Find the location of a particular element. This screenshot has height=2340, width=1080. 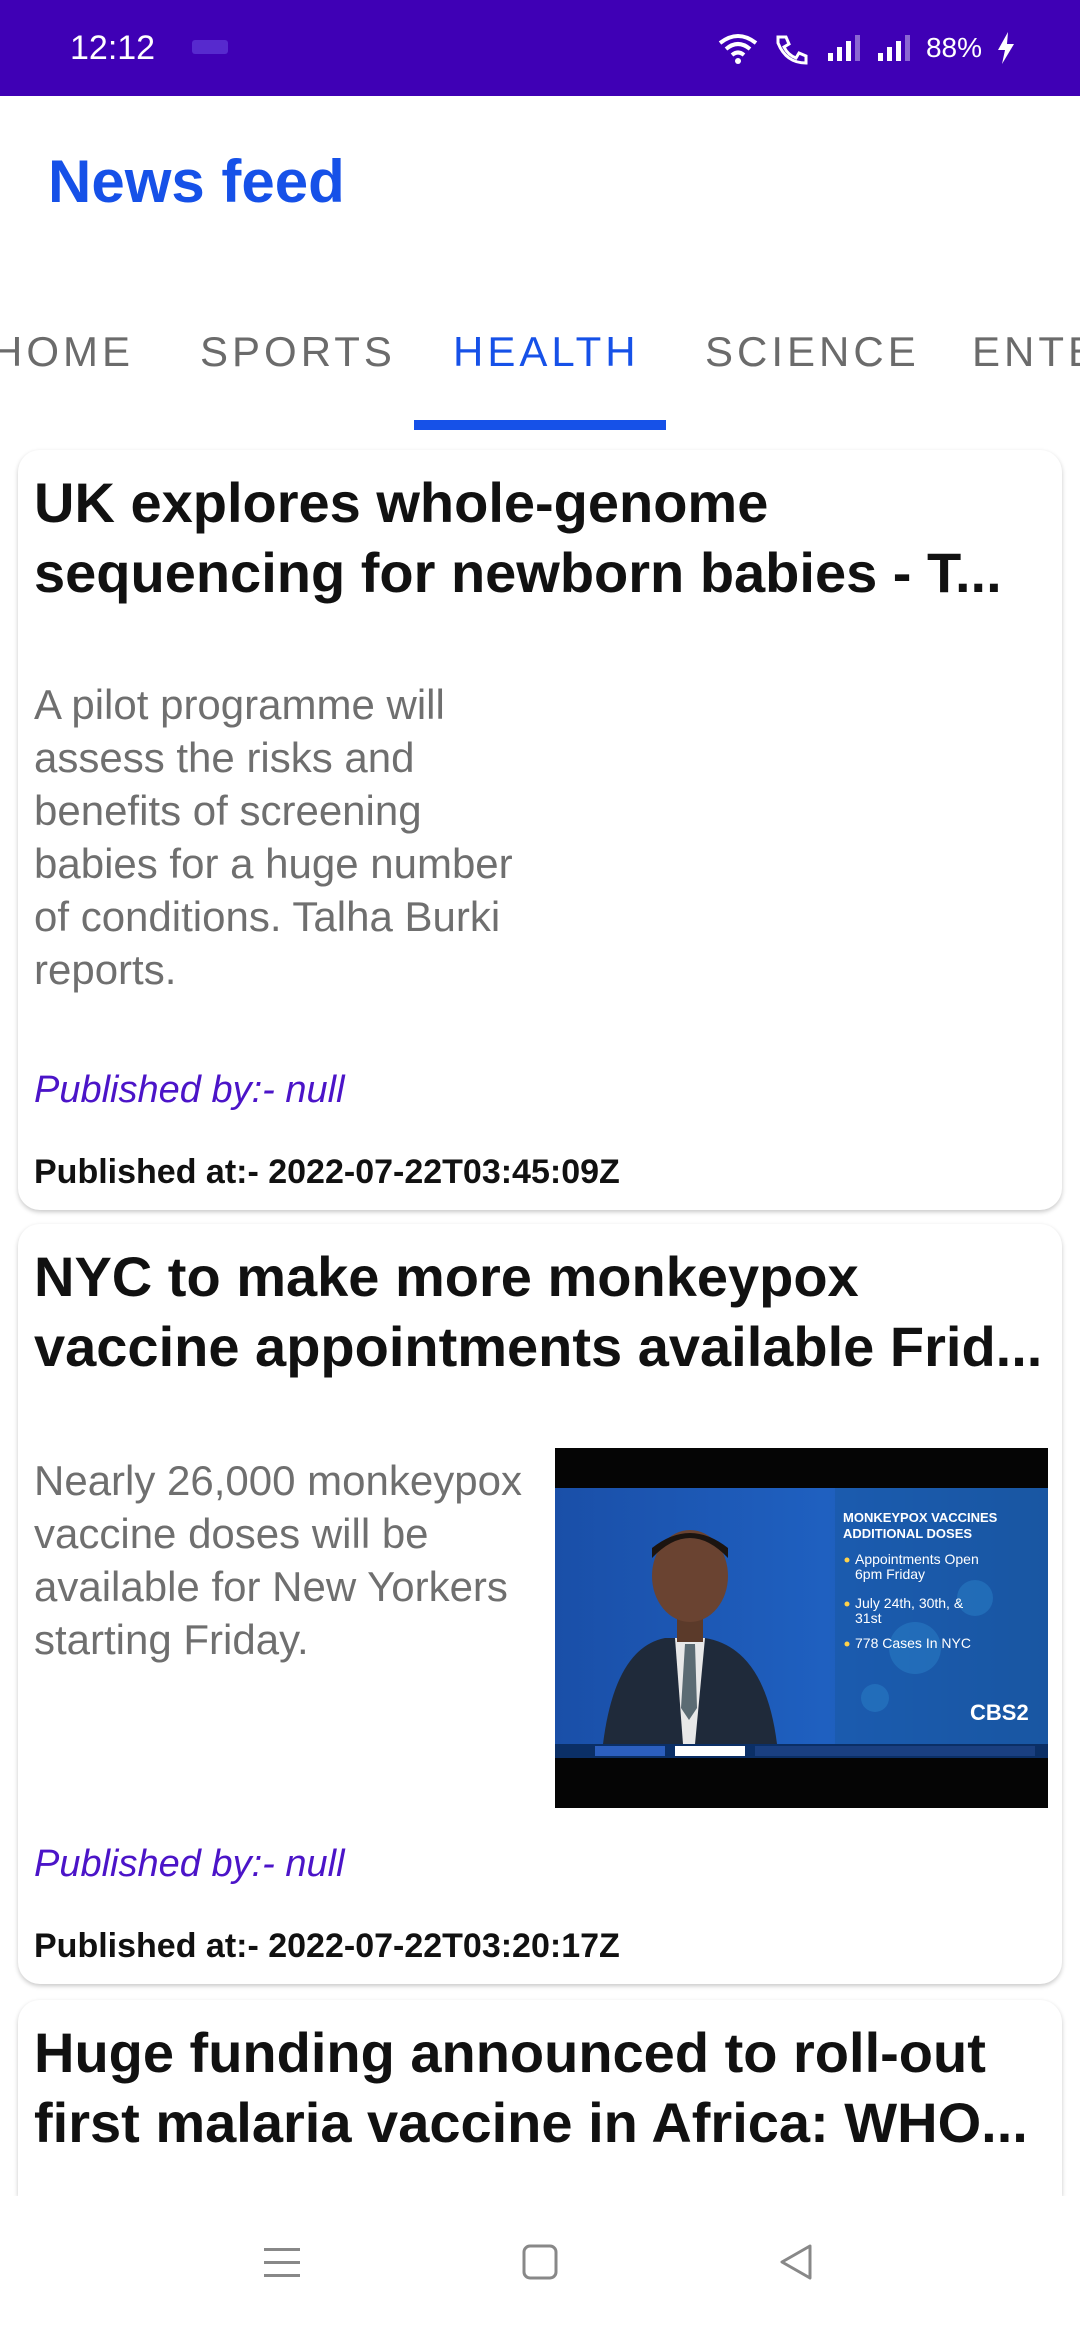

signal-icon is located at coordinates (843, 48).